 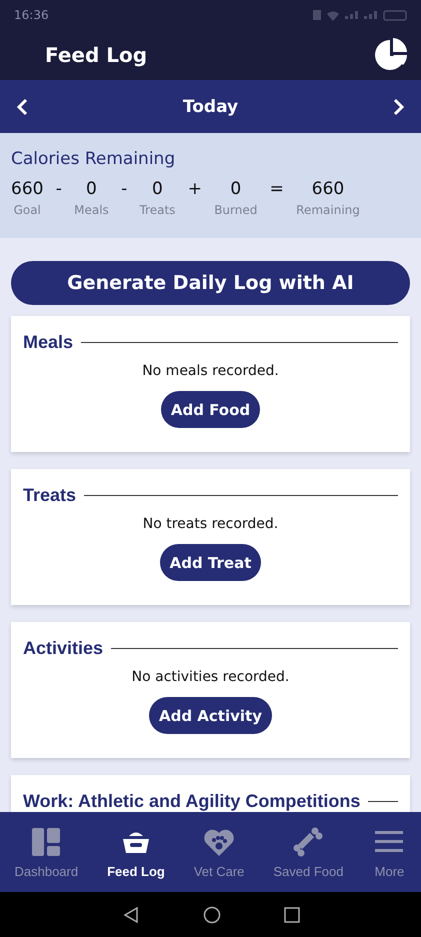 I want to click on add-button: Add Food, so click(x=210, y=409).